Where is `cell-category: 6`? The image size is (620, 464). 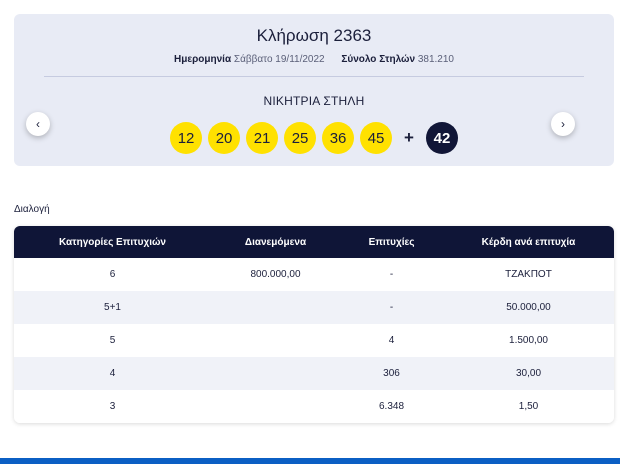
cell-category: 6 is located at coordinates (112, 274).